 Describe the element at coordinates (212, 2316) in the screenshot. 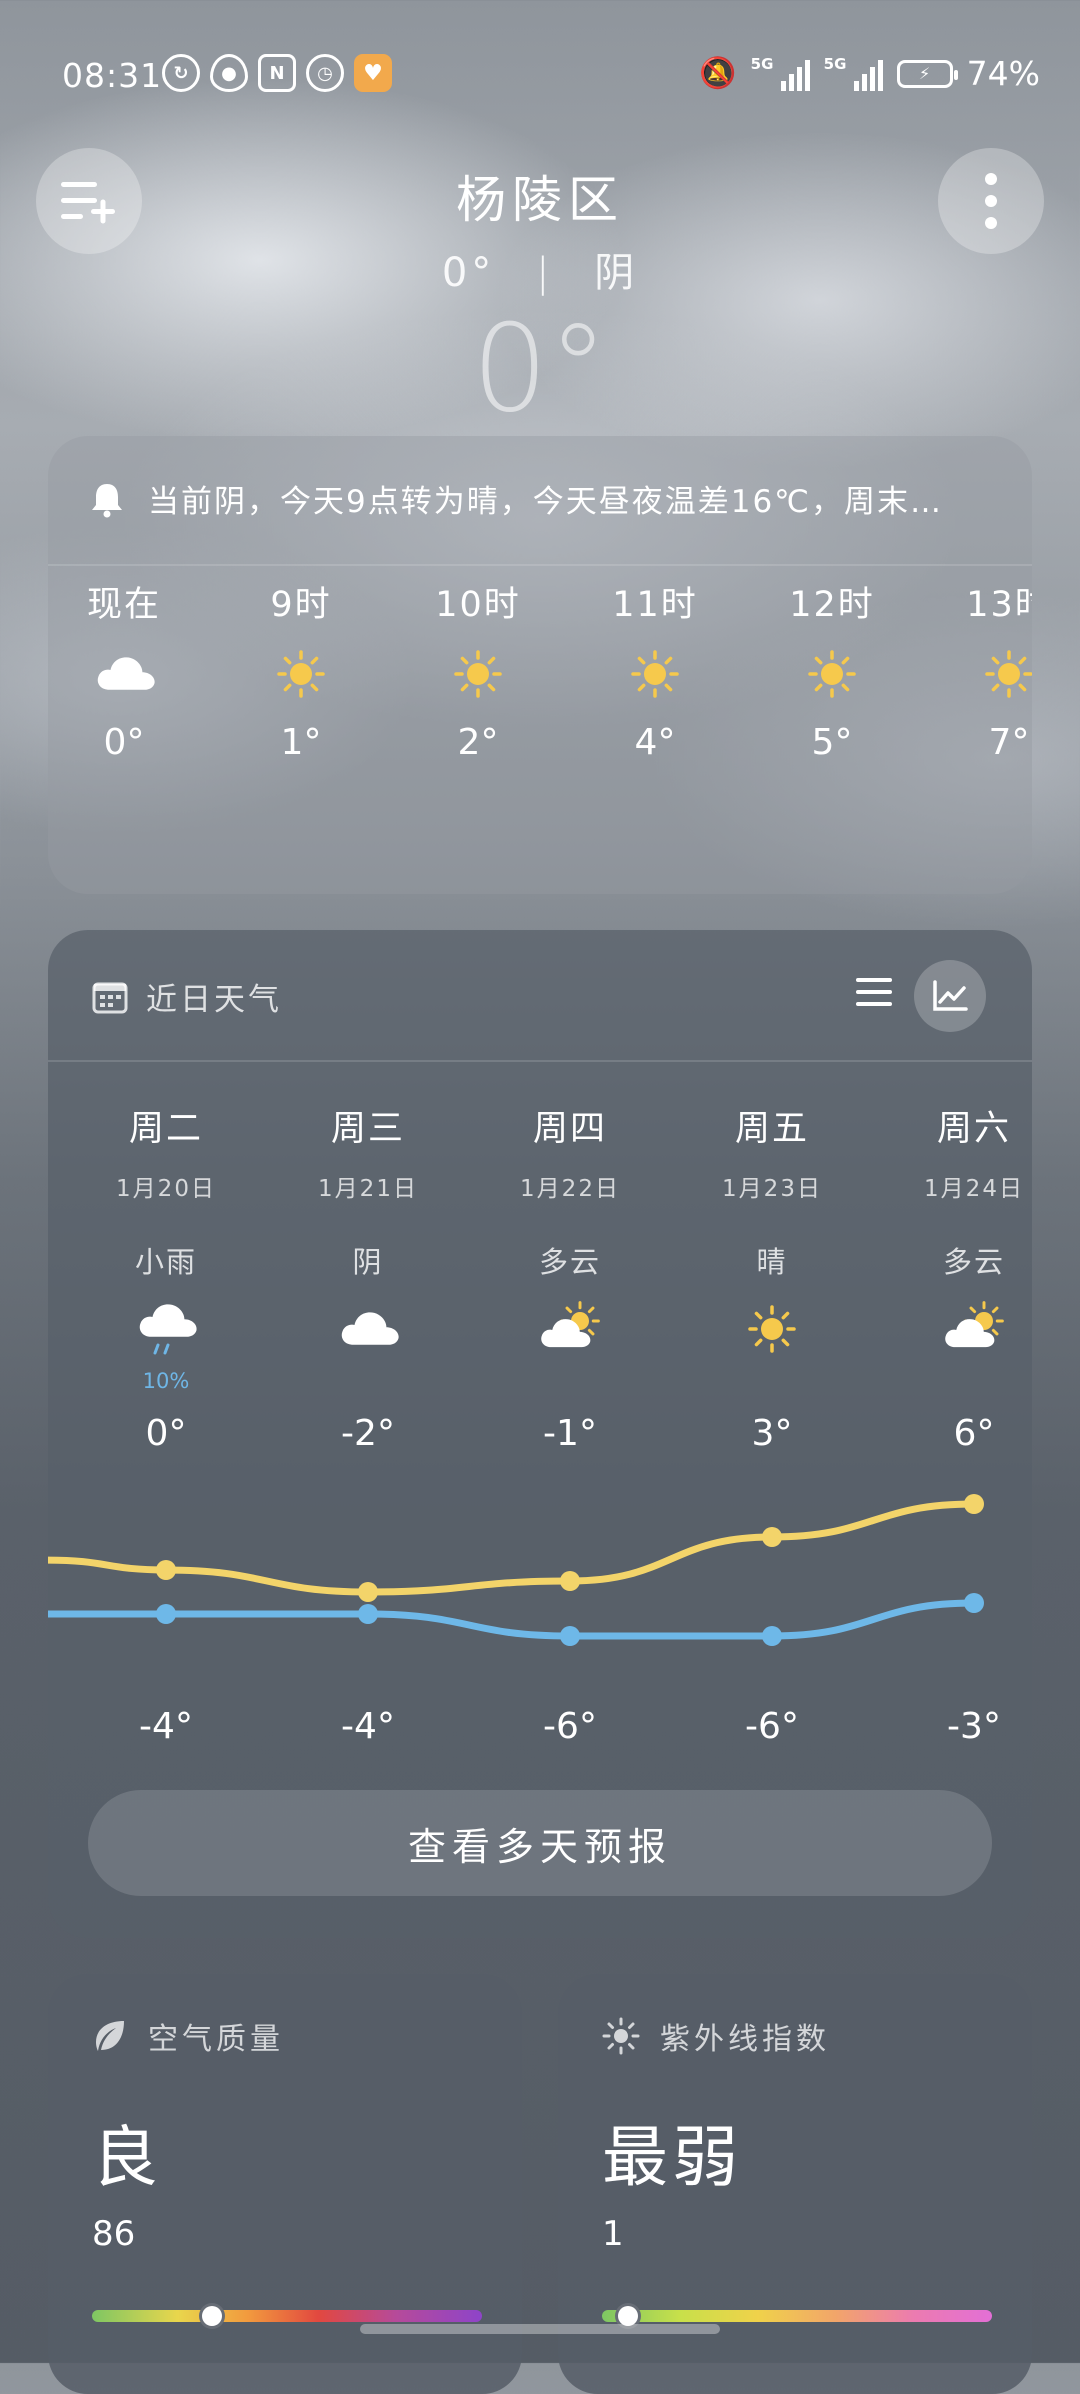

I see `air-quality-marker` at that location.